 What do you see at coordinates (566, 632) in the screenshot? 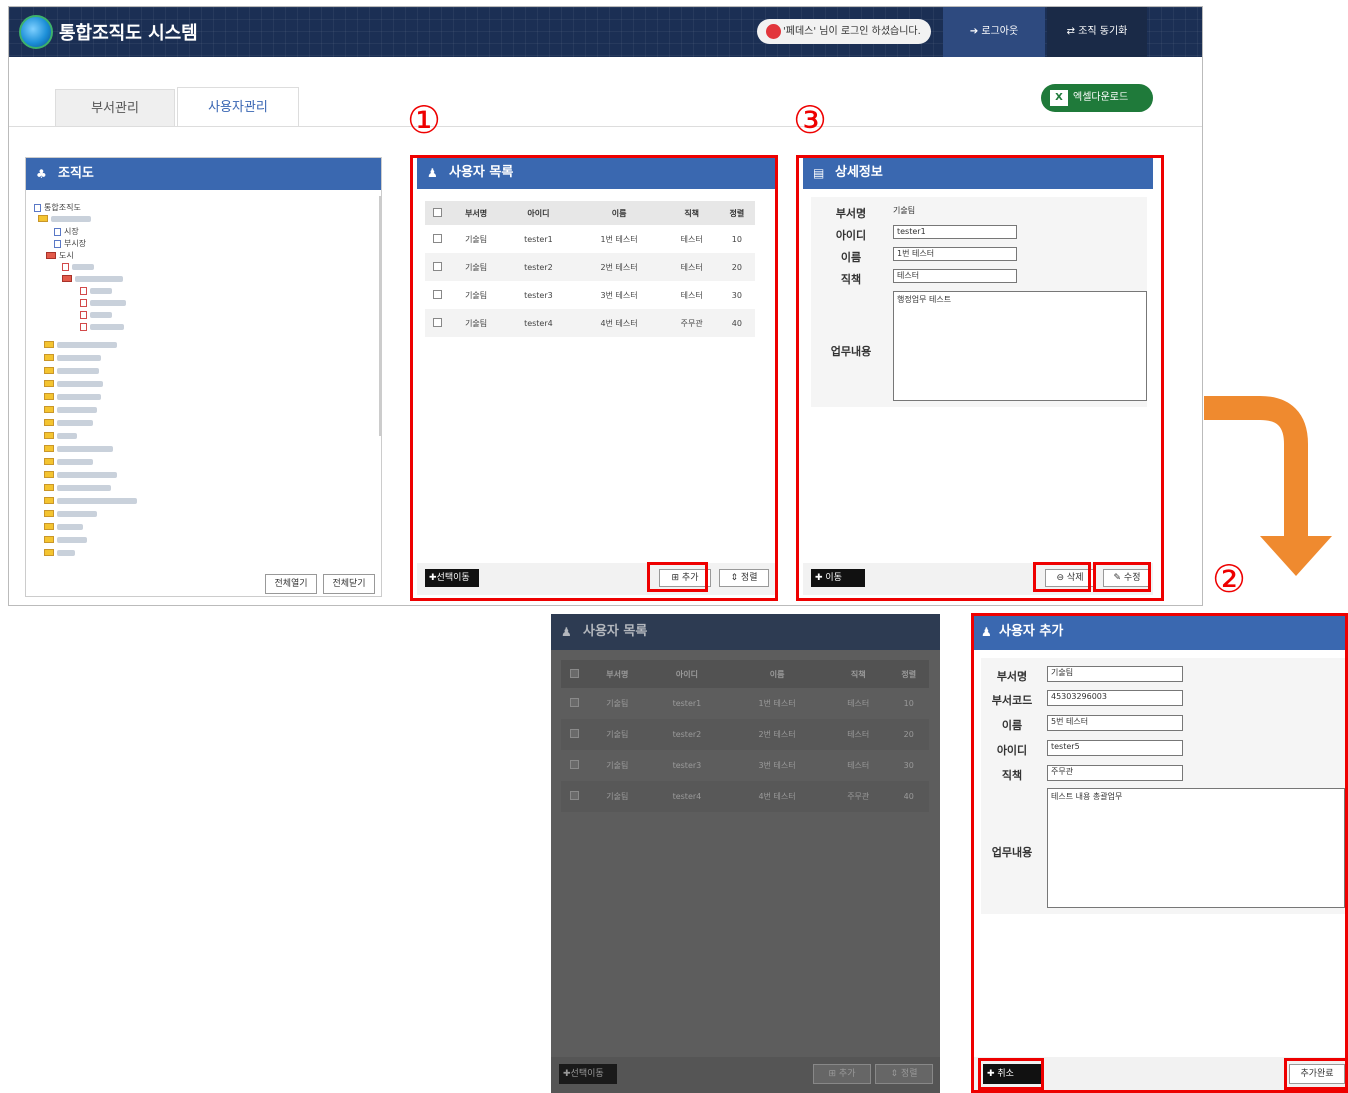
I see `users-icon: ♟` at bounding box center [566, 632].